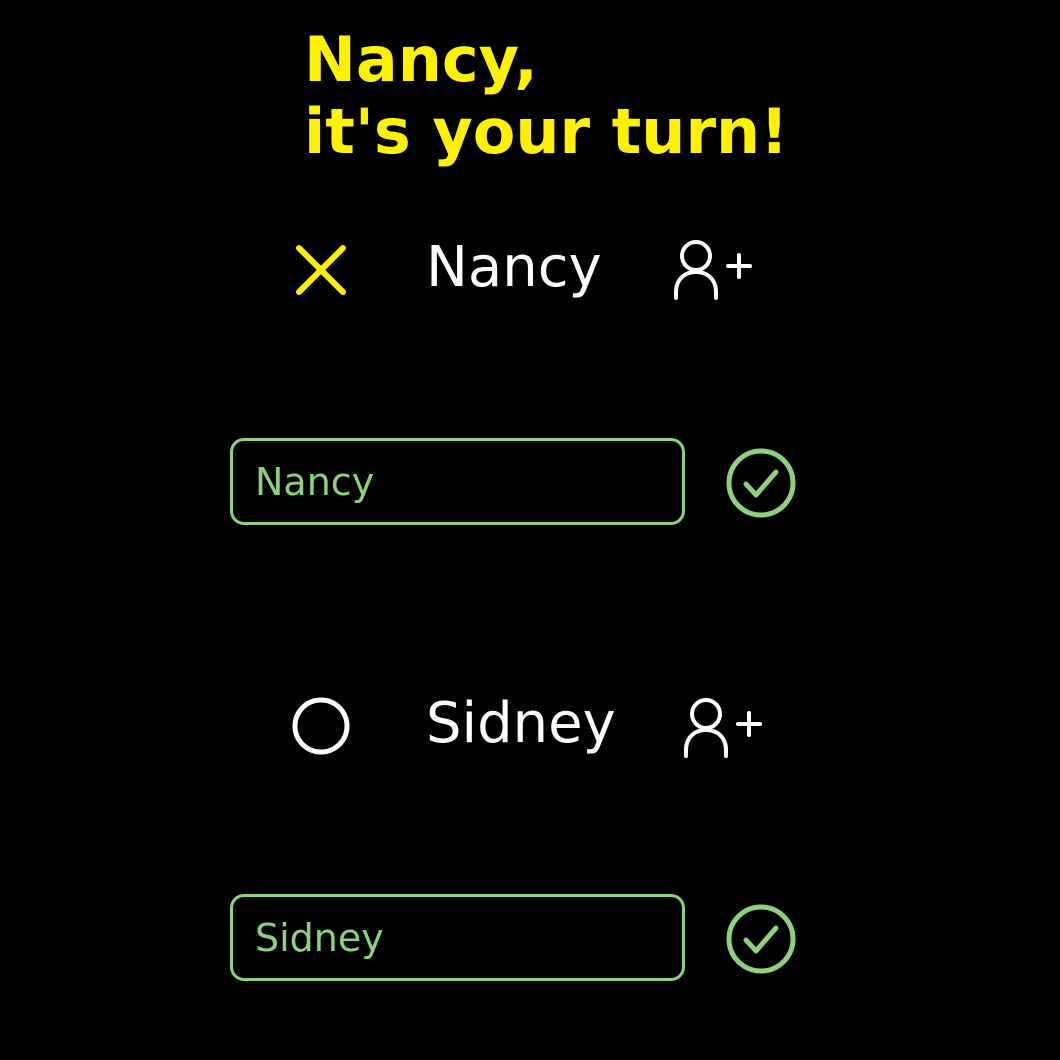 This screenshot has width=1060, height=1060. I want to click on turn-heading-line2: it's your turn!, so click(546, 131).